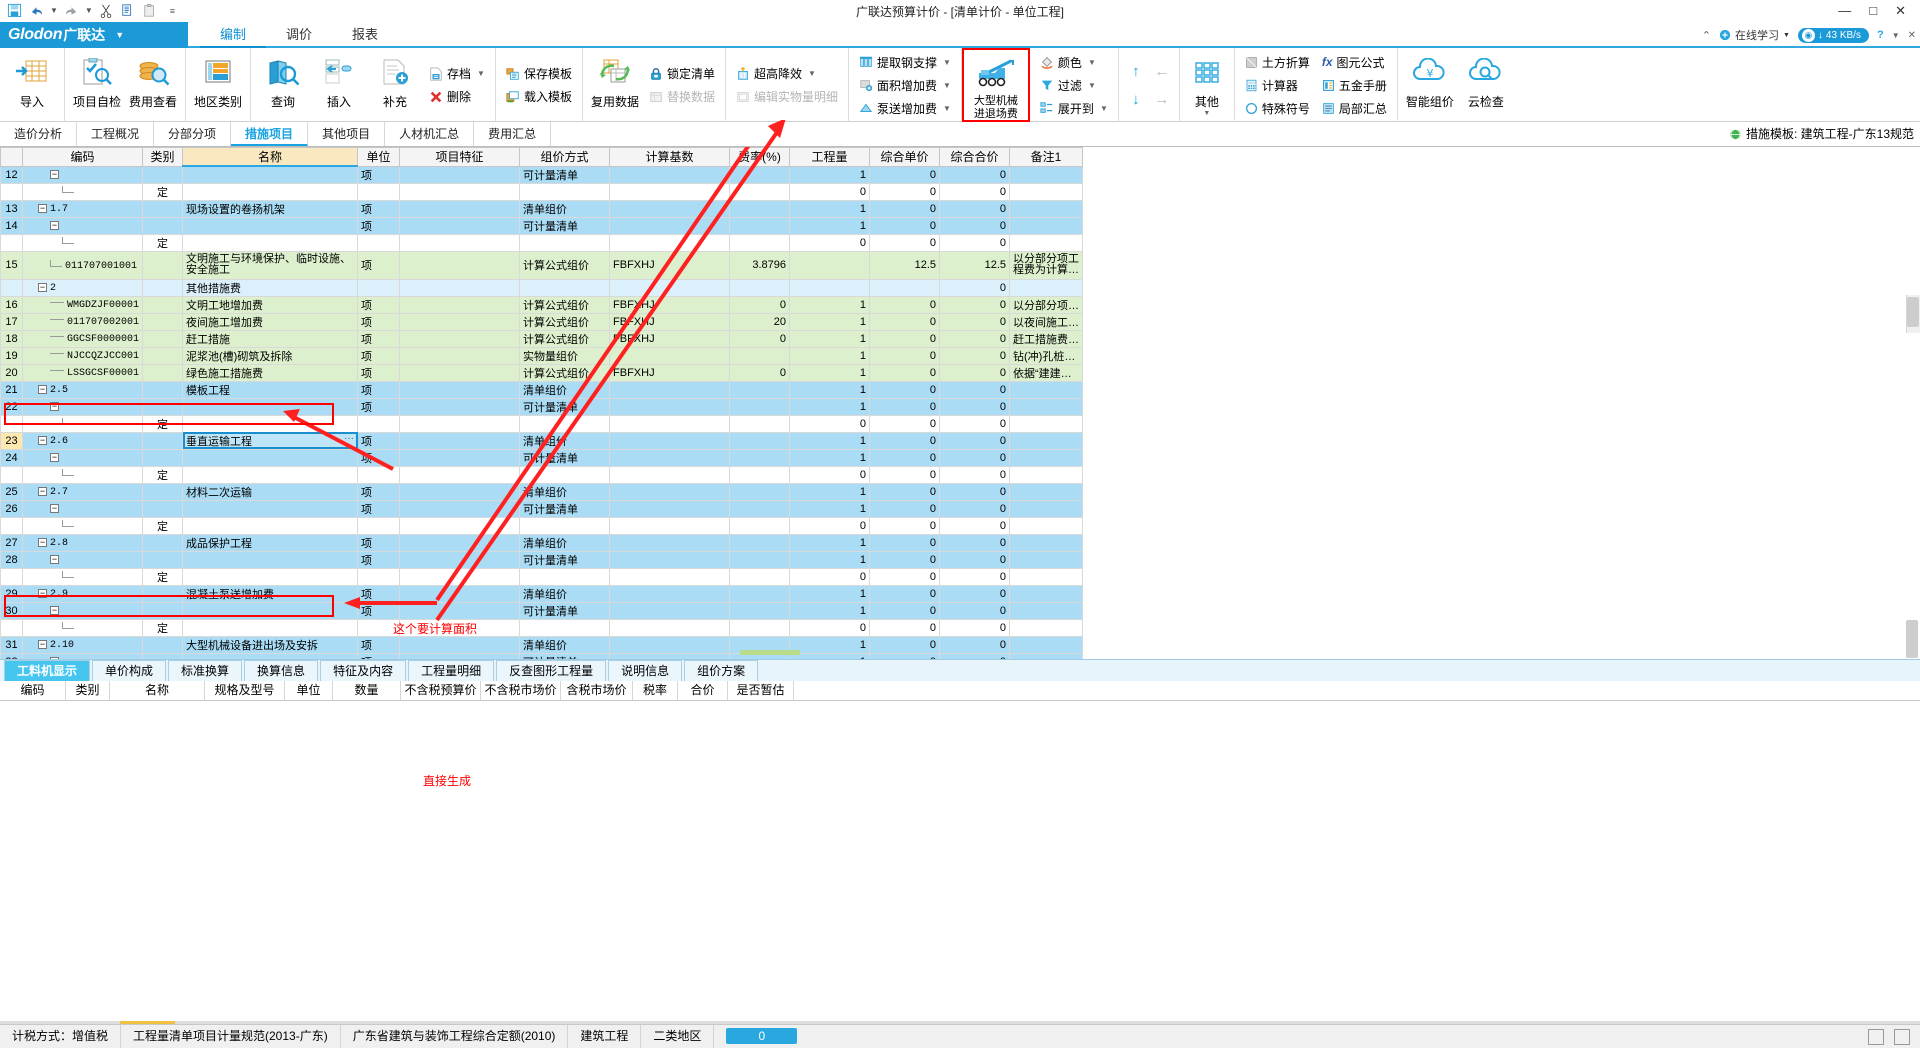  I want to click on cell-code: NJCCQZJCC001, so click(82, 355).